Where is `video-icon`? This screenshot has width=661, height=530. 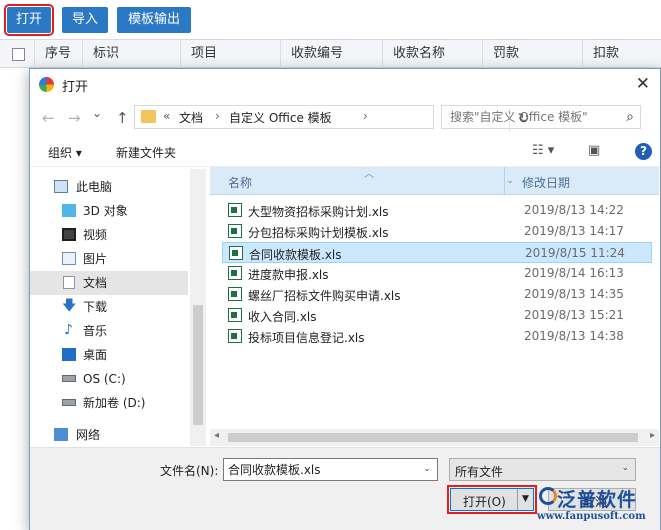 video-icon is located at coordinates (69, 234).